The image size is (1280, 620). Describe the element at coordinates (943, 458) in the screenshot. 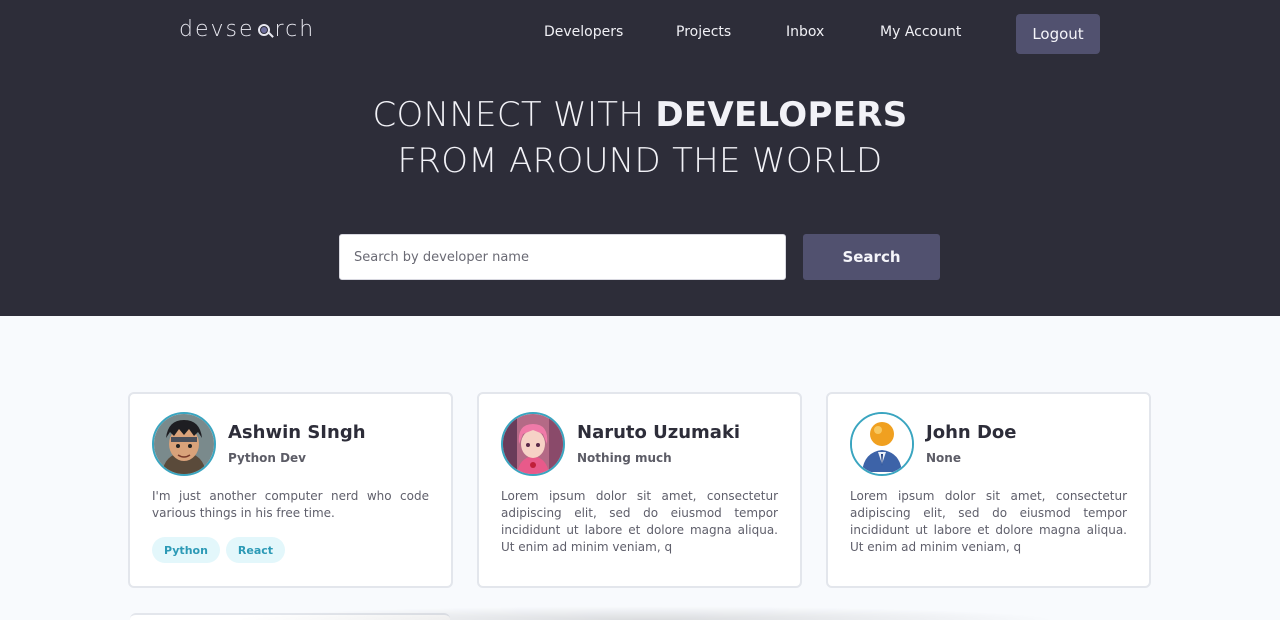

I see `developer-role: None` at that location.